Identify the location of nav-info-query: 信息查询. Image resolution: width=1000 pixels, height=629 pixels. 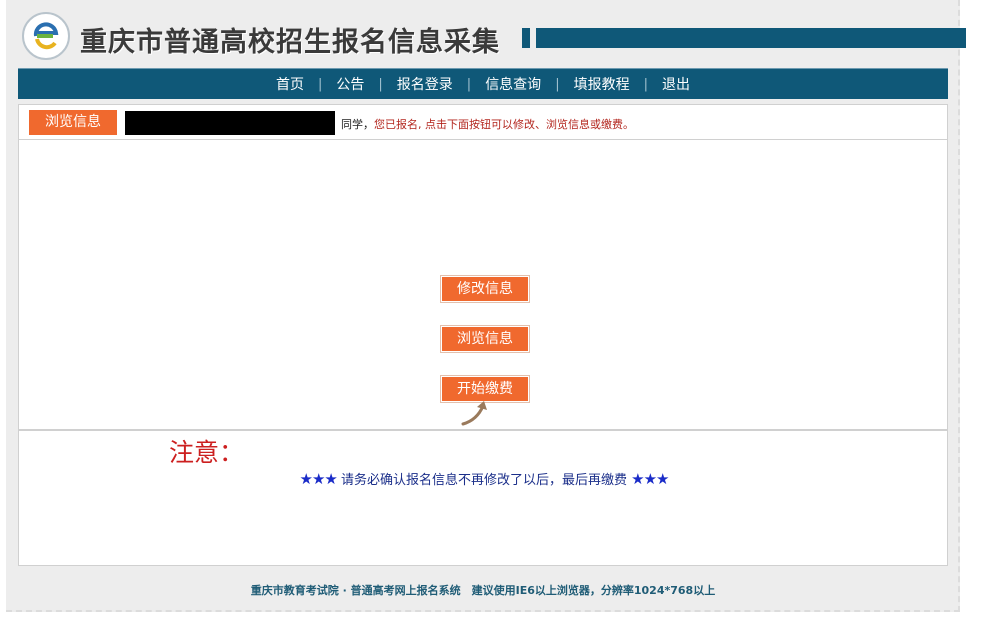
(513, 84).